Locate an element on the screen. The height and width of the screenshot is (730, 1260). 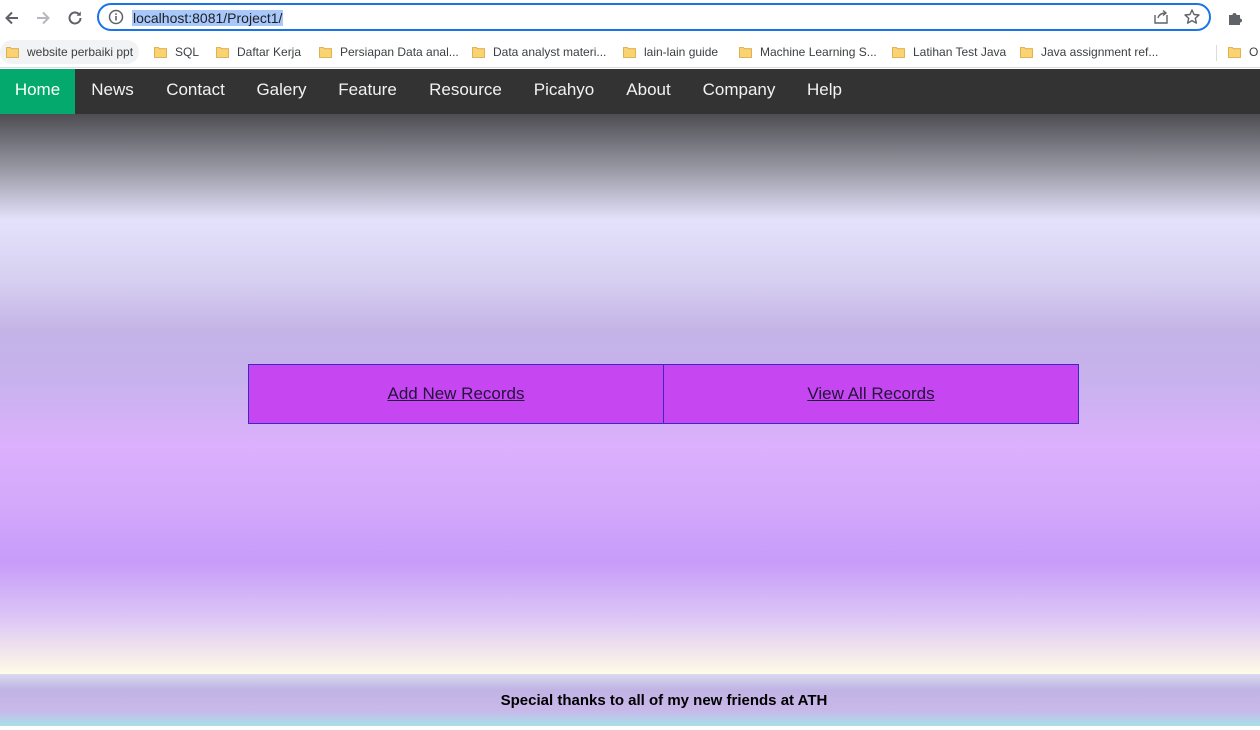
bookmark-lain-lain-guide: lain-lain guide is located at coordinates (667, 52).